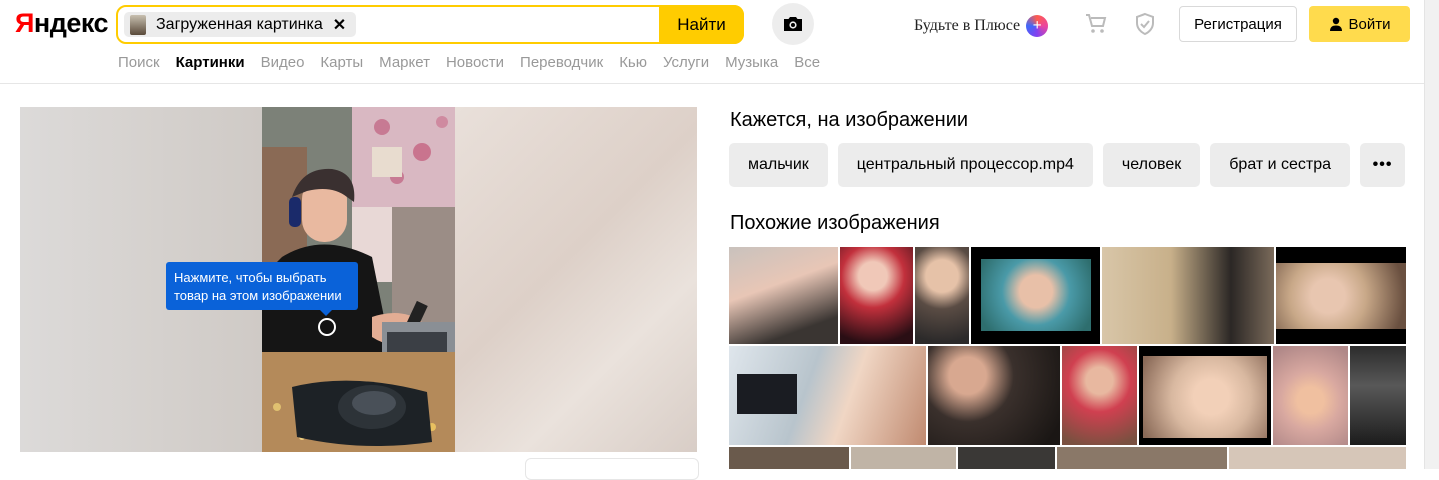 The width and height of the screenshot is (1439, 480). I want to click on more-tags-icon: •••, so click(1383, 165).